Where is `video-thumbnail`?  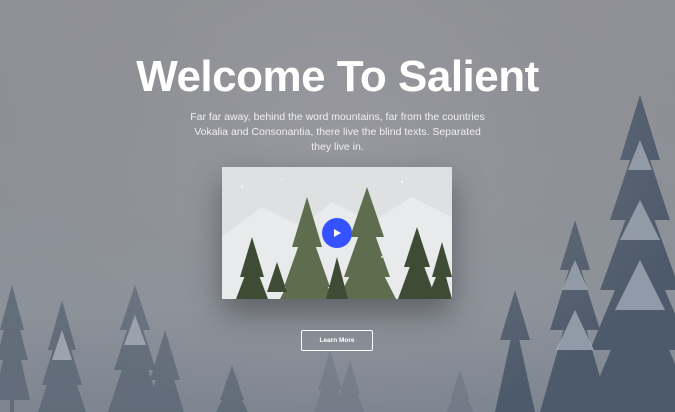 video-thumbnail is located at coordinates (337, 233).